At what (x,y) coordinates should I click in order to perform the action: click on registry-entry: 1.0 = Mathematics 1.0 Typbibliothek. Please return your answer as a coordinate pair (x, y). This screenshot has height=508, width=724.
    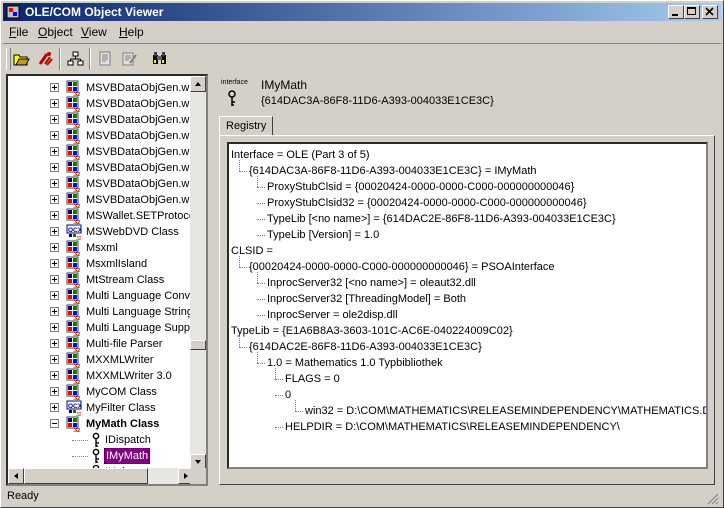
    Looking at the image, I should click on (355, 363).